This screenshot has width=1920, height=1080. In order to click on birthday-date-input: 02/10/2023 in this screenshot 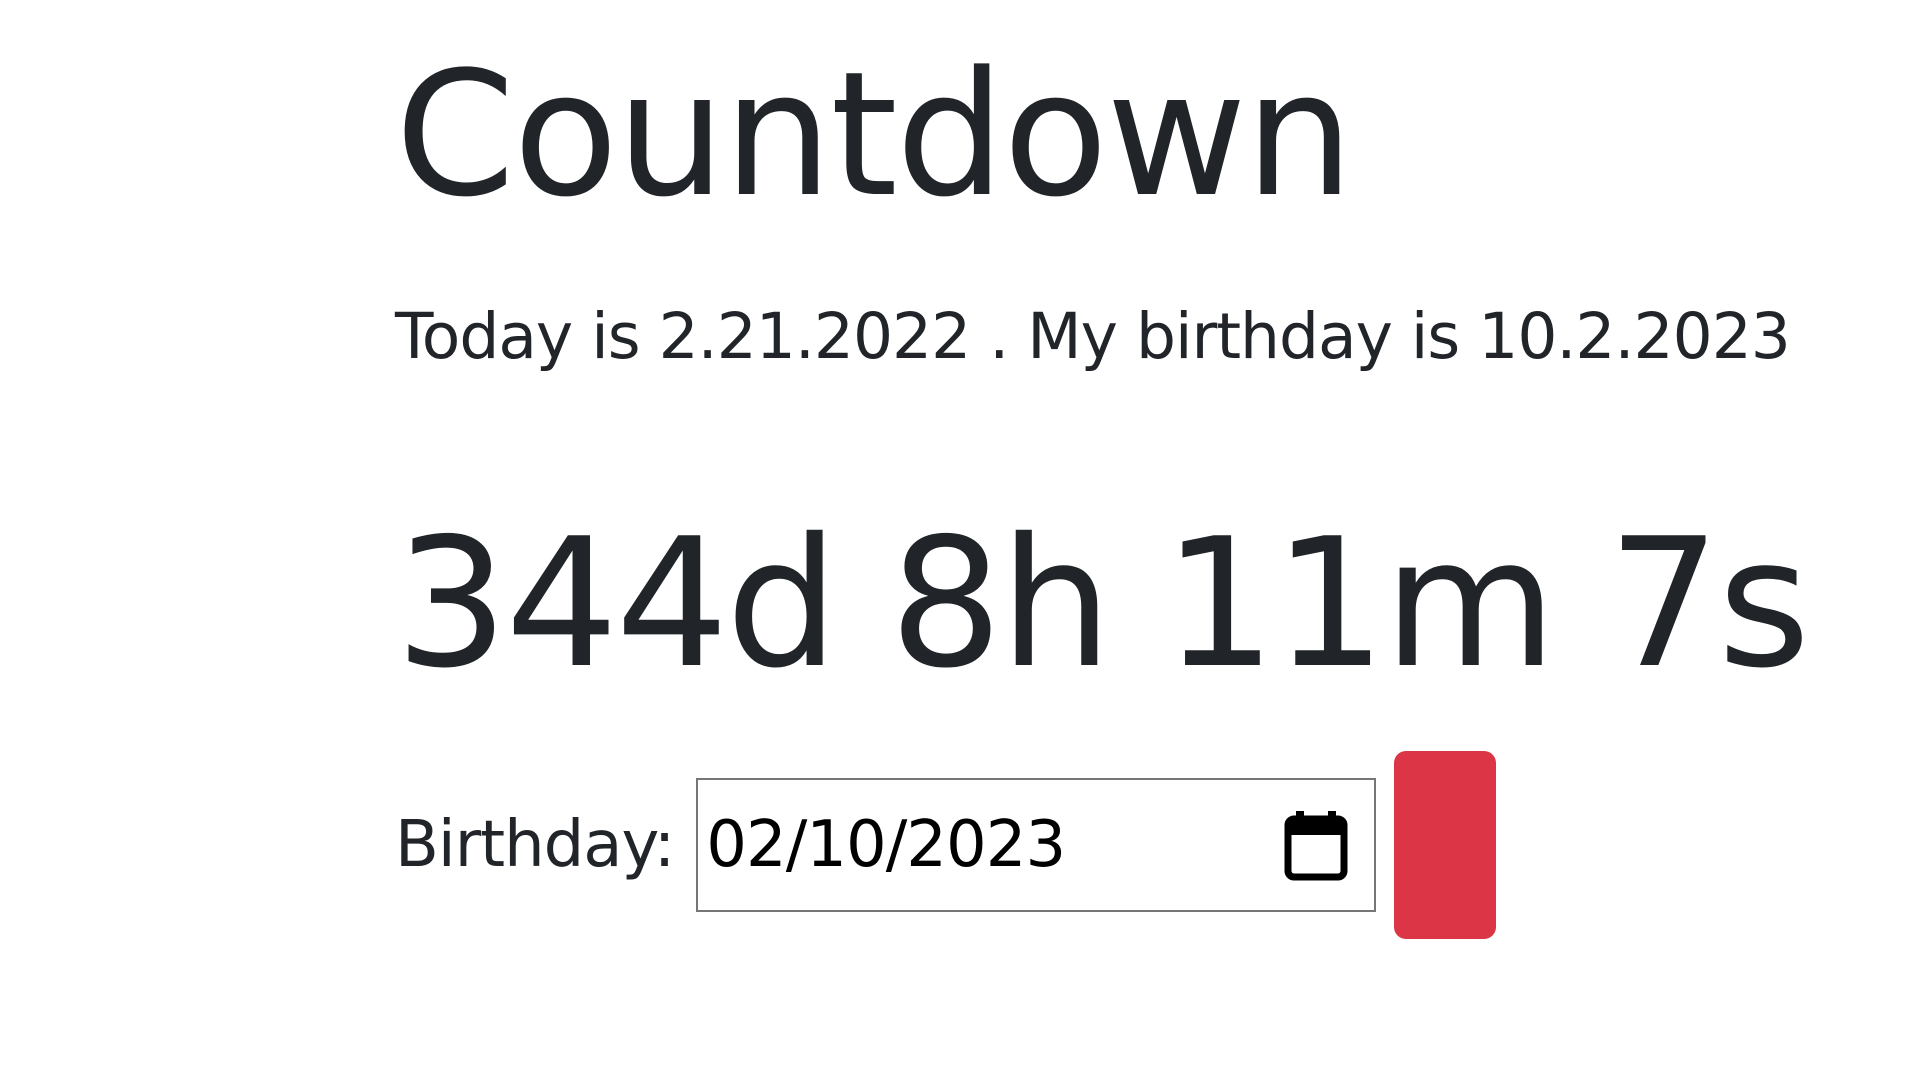, I will do `click(1036, 845)`.